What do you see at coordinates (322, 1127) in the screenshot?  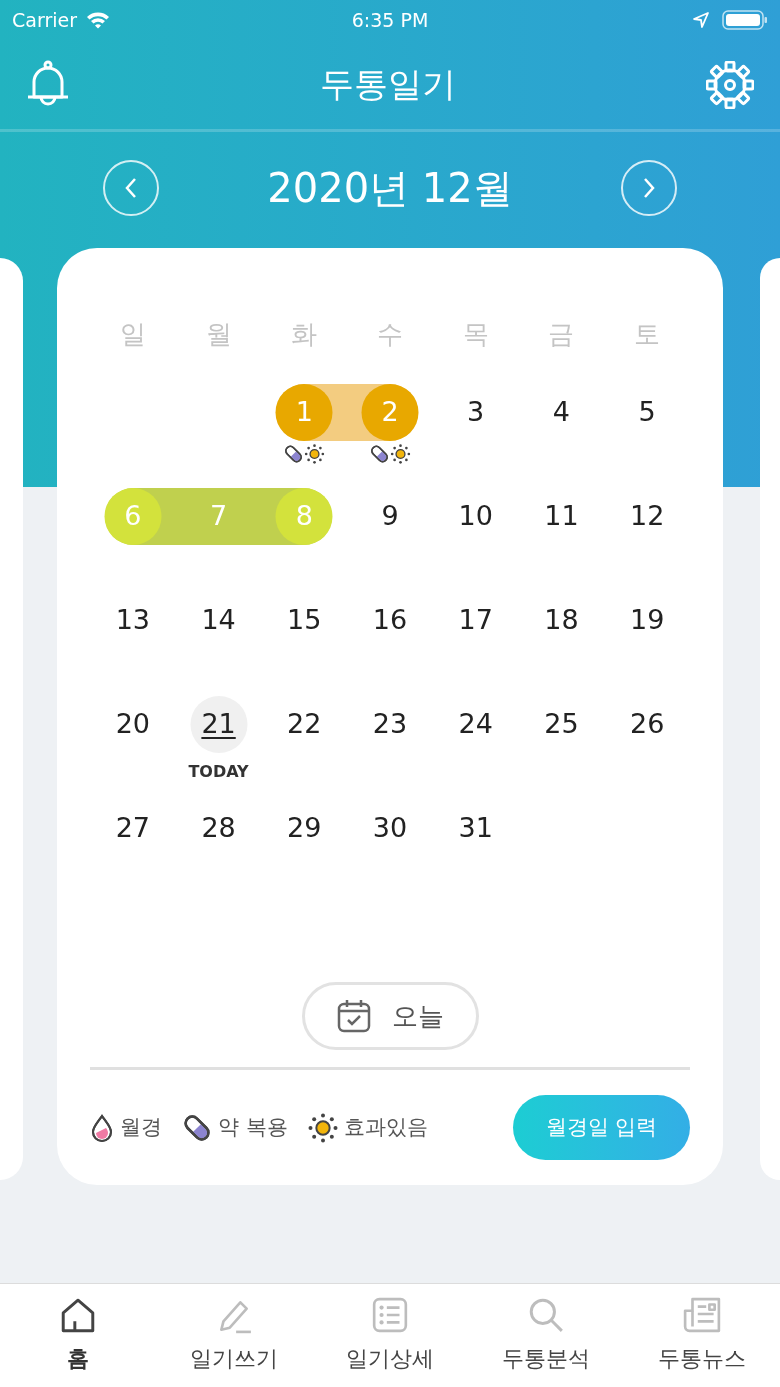 I see `sun-icon` at bounding box center [322, 1127].